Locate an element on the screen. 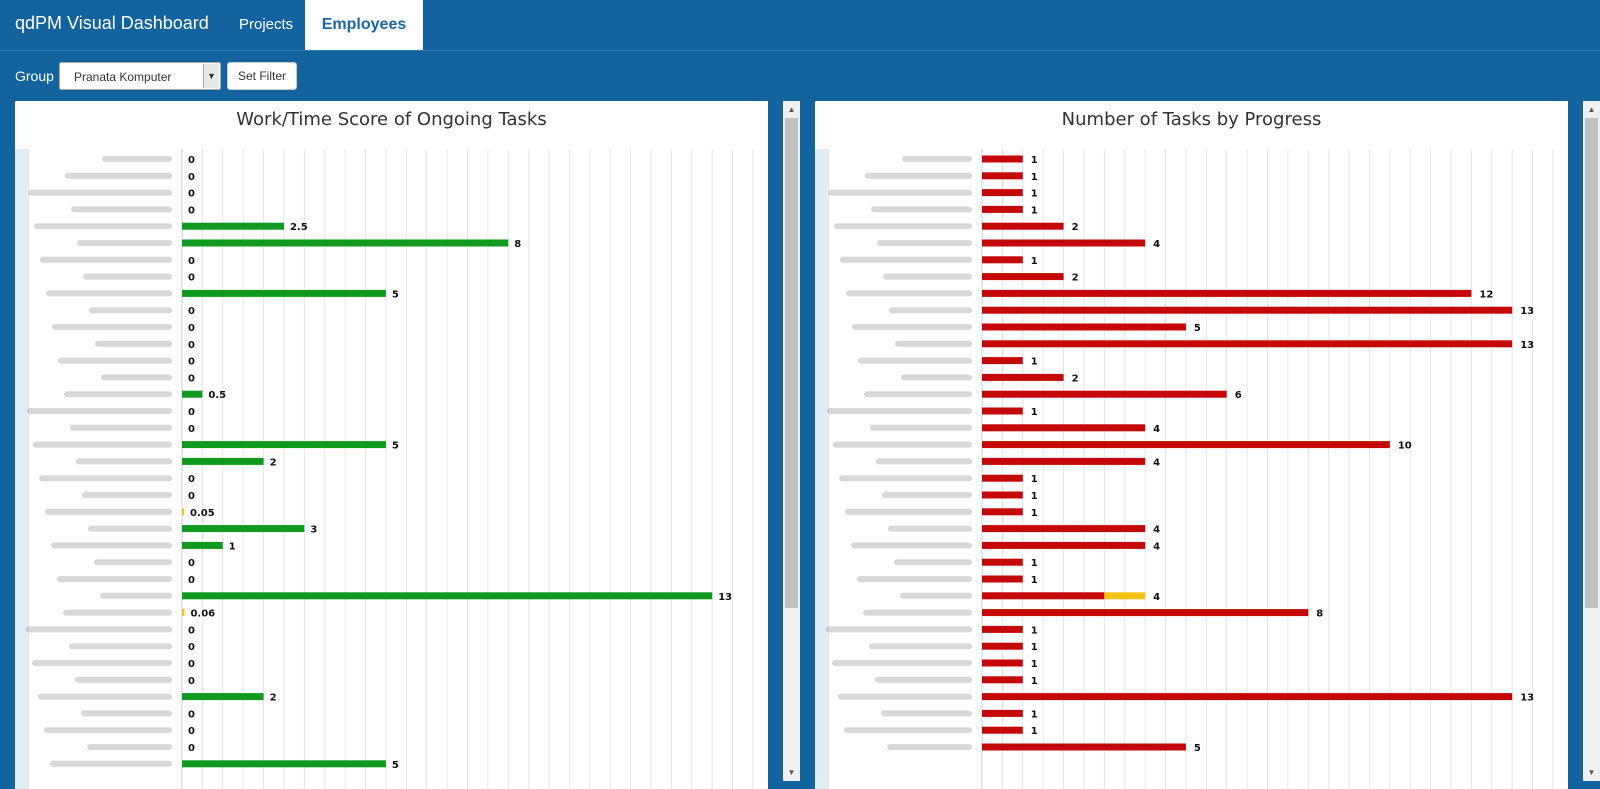  group-select: Pranata Komputer ▼ is located at coordinates (140, 76).